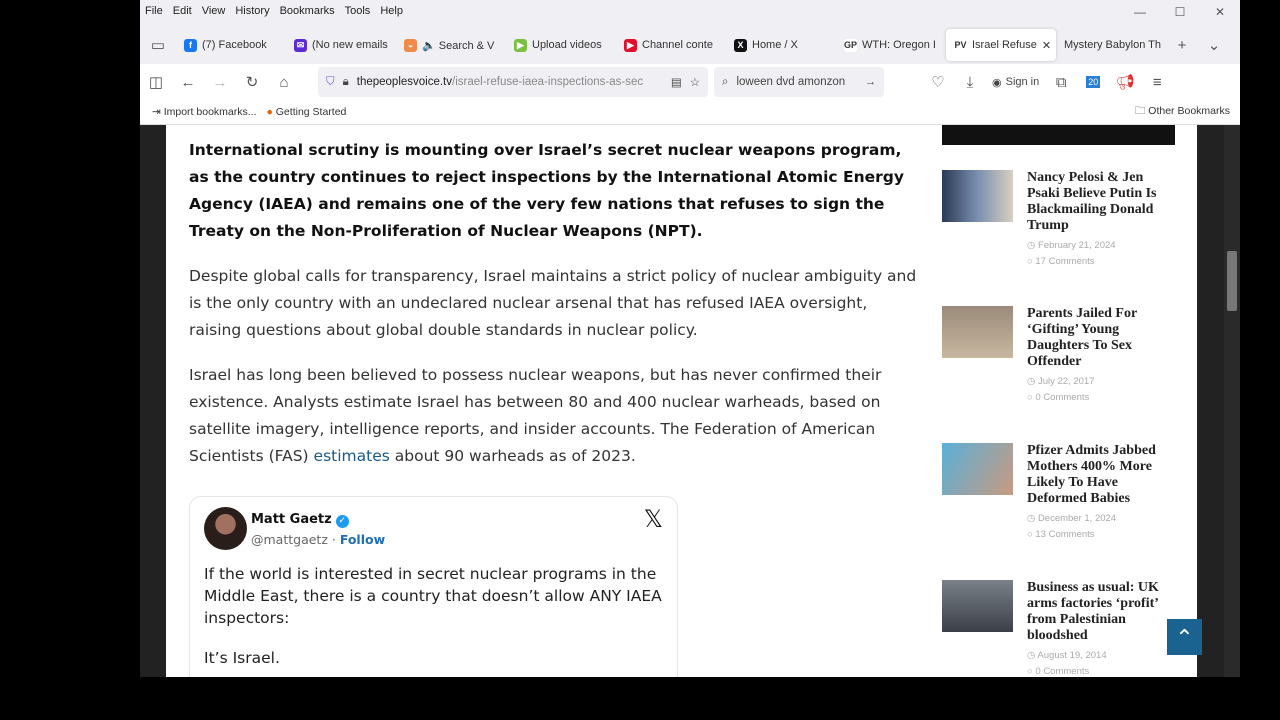 Image resolution: width=1280 pixels, height=720 pixels. I want to click on post-date: July 22, 2017, so click(1066, 381).